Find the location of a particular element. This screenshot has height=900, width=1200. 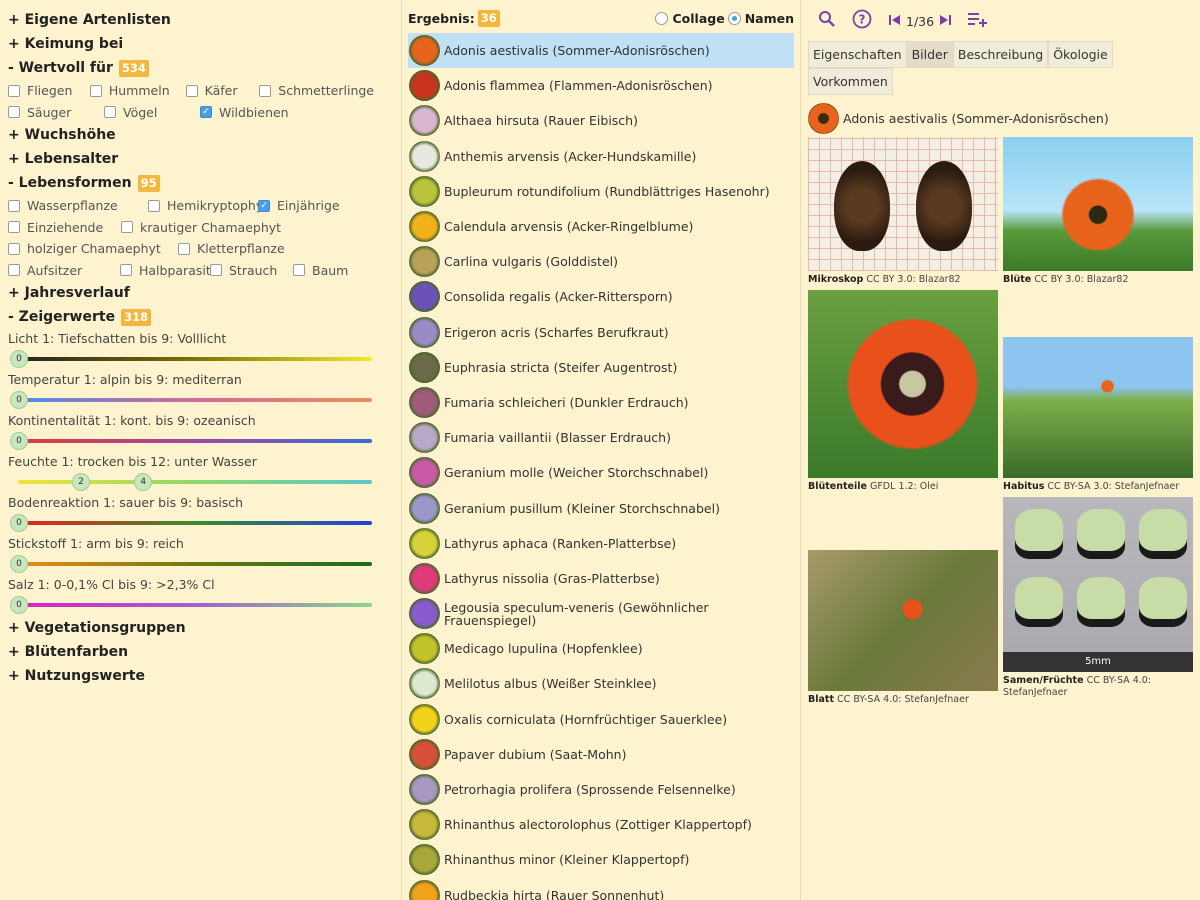

species-list-item: Rhinanthus minor (Kleiner Klappertopf) is located at coordinates (601, 859).